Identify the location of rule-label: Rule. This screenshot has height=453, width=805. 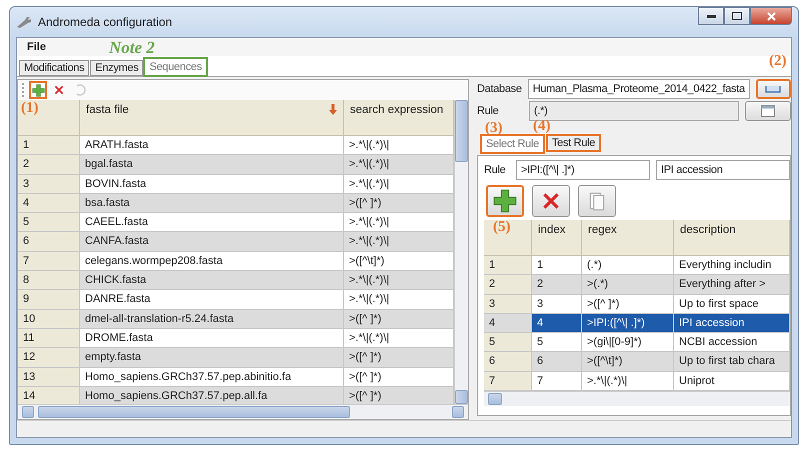
(495, 170).